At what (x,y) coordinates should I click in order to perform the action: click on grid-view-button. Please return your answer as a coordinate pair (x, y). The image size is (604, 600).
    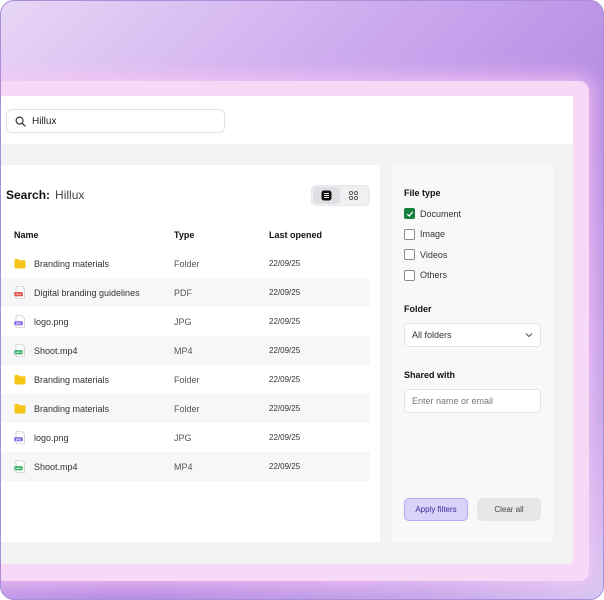
    Looking at the image, I should click on (353, 195).